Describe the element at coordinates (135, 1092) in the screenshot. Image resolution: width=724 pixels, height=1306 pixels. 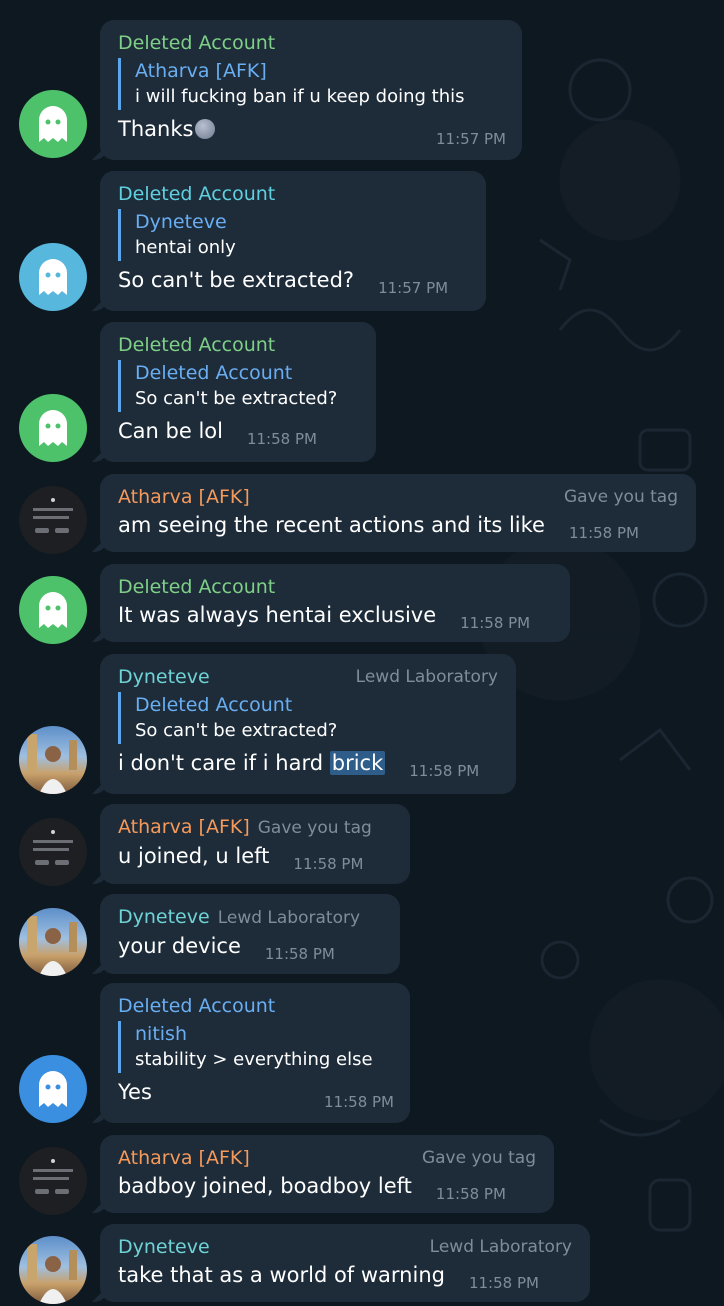
I see `message-text: Yes` at that location.